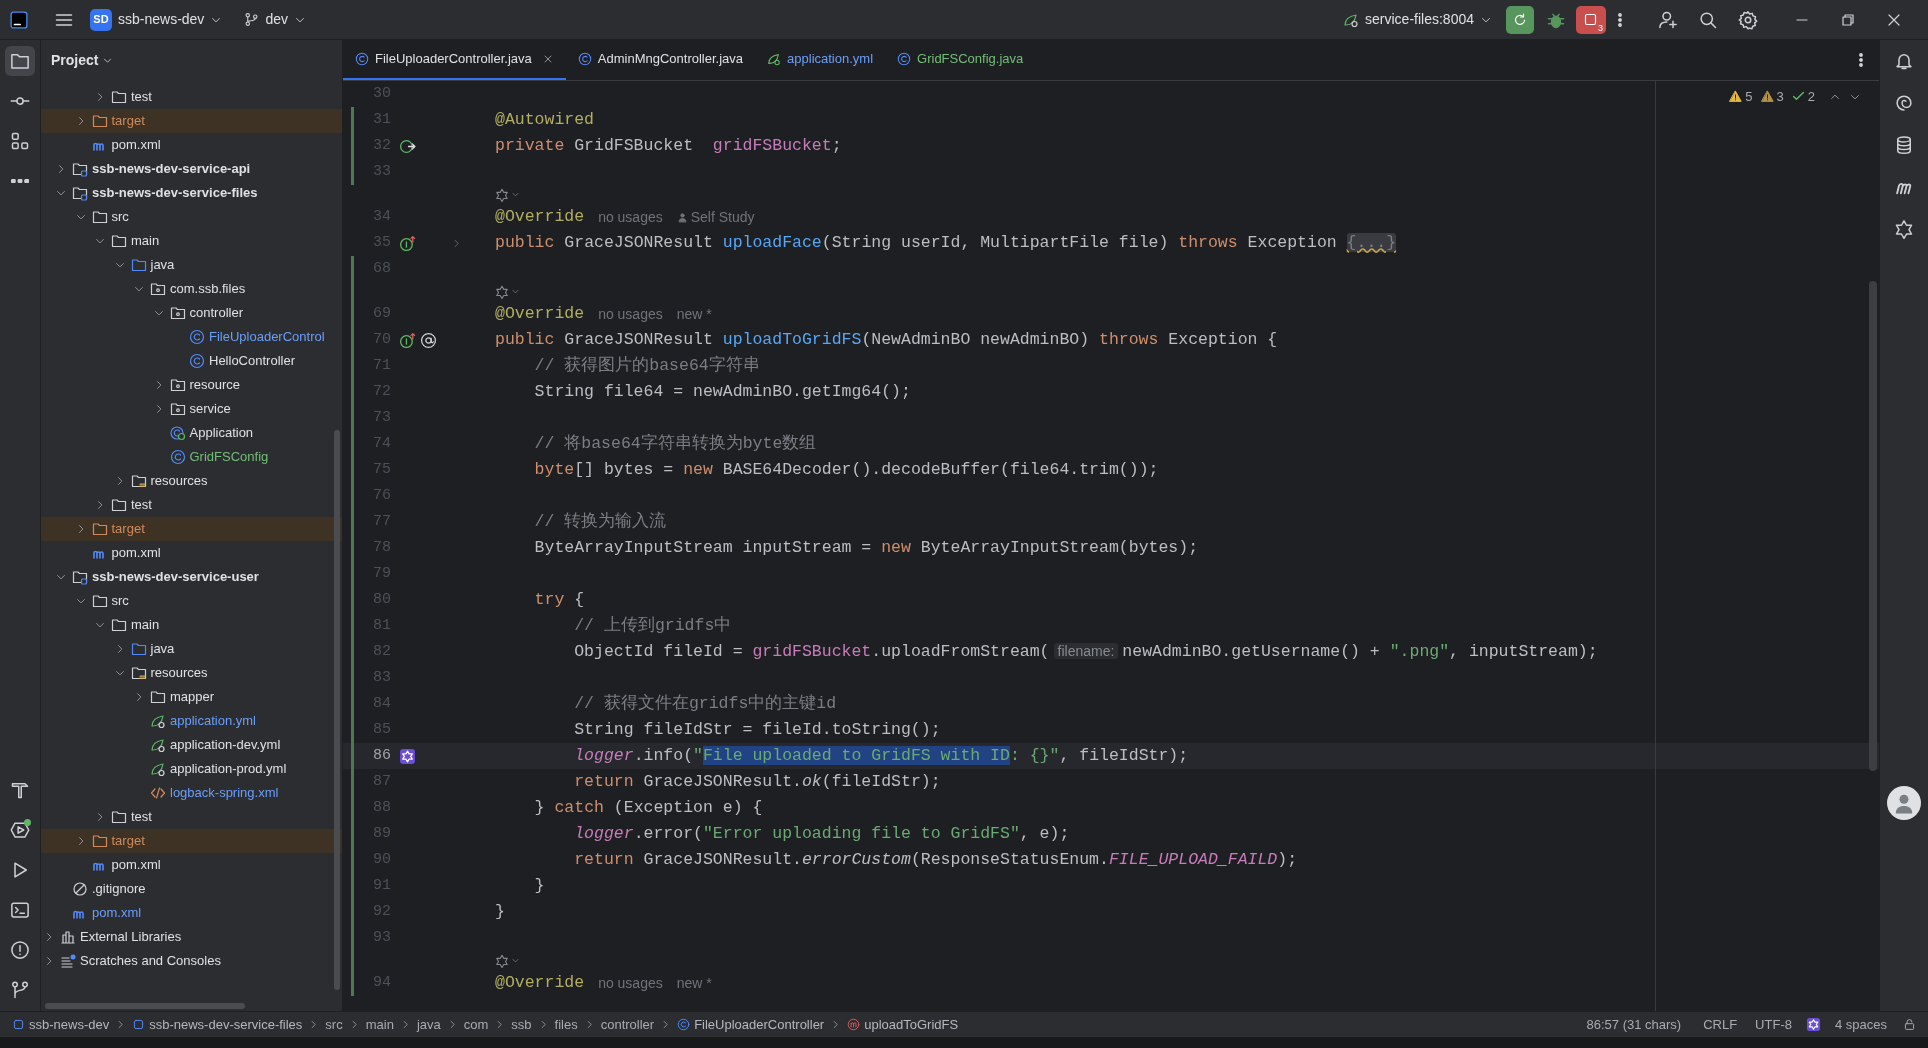  I want to click on breadcrumb-item: FileUploaderController, so click(751, 1024).